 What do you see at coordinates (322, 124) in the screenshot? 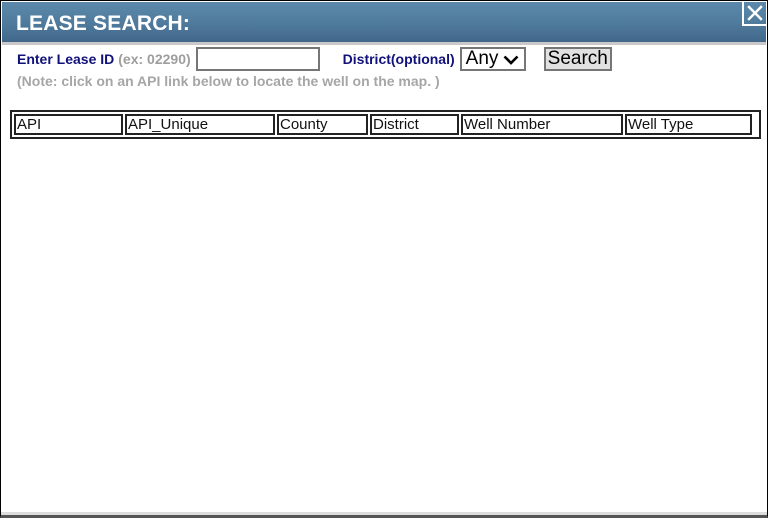
I see `column-header-county: County` at bounding box center [322, 124].